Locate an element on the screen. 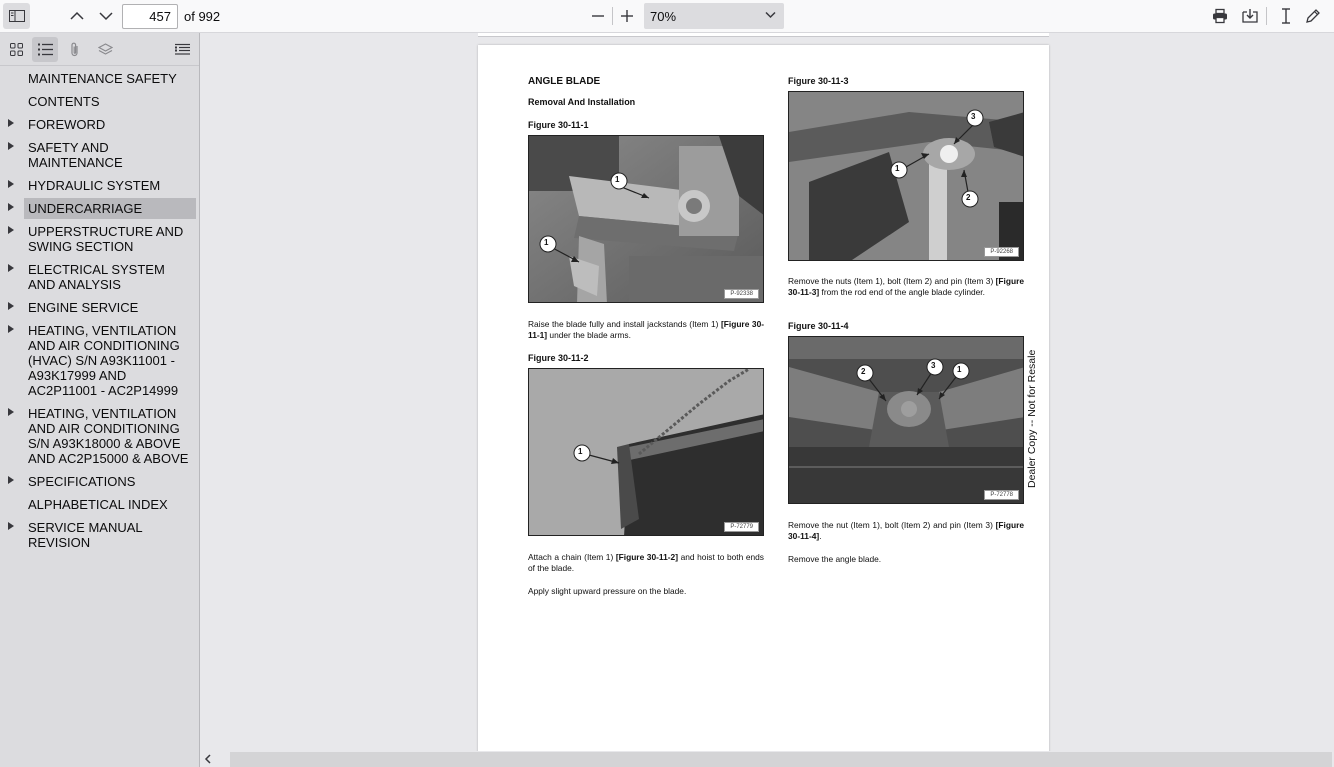 The image size is (1334, 767). outline-item-safety-and-maintenance: SAFETY AND MAINTENANCE is located at coordinates (102, 155).